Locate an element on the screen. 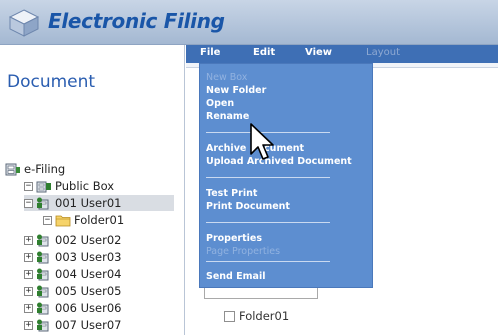  menu-layout: Layout is located at coordinates (383, 52).